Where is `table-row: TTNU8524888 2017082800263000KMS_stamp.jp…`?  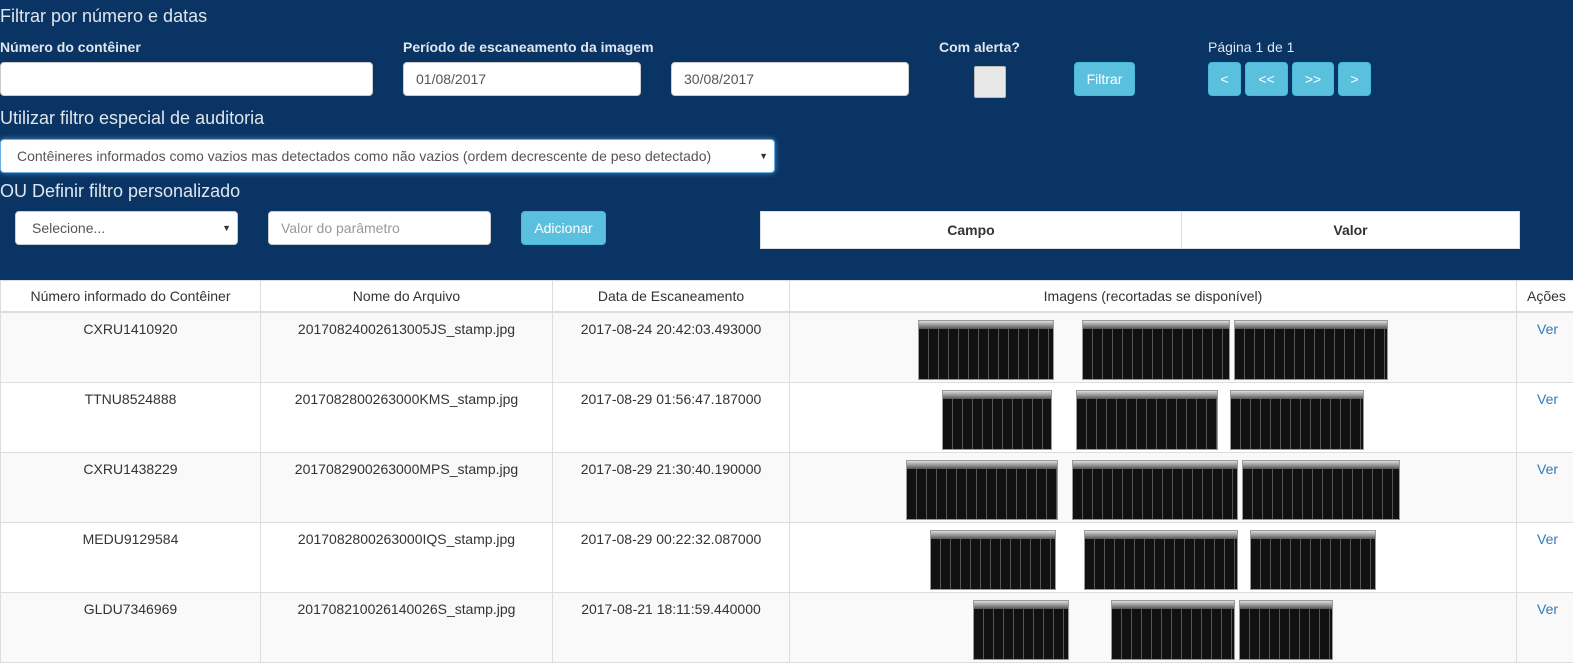
table-row: TTNU8524888 2017082800263000KMS_stamp.jp… is located at coordinates (787, 417).